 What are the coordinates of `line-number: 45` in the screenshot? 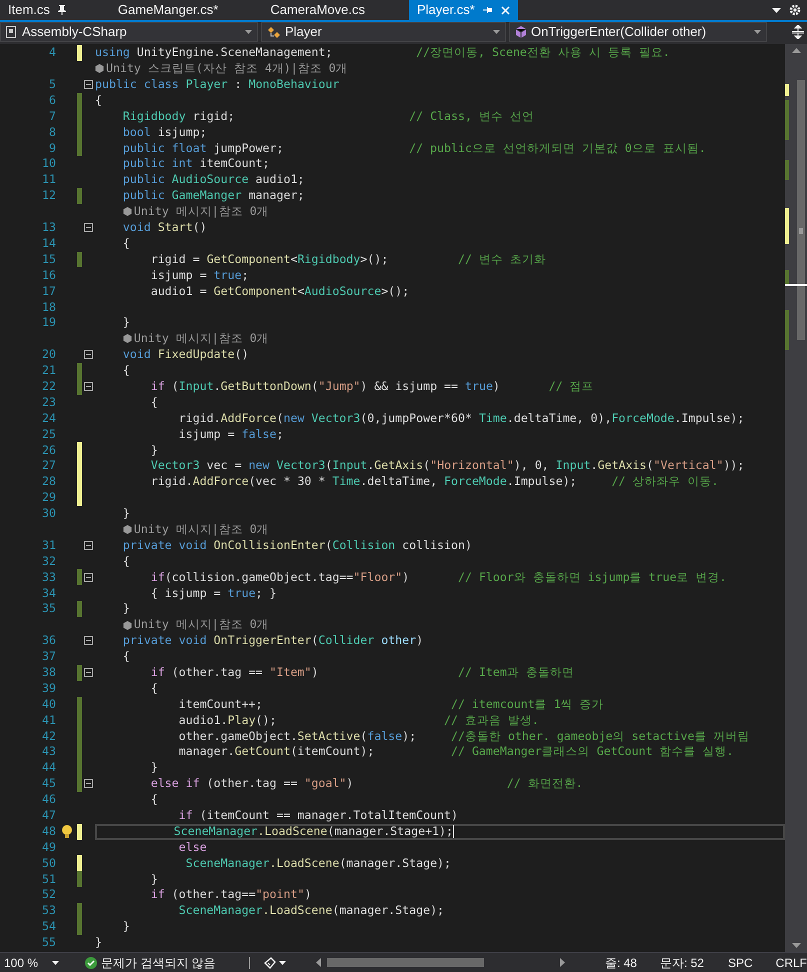 It's located at (48, 783).